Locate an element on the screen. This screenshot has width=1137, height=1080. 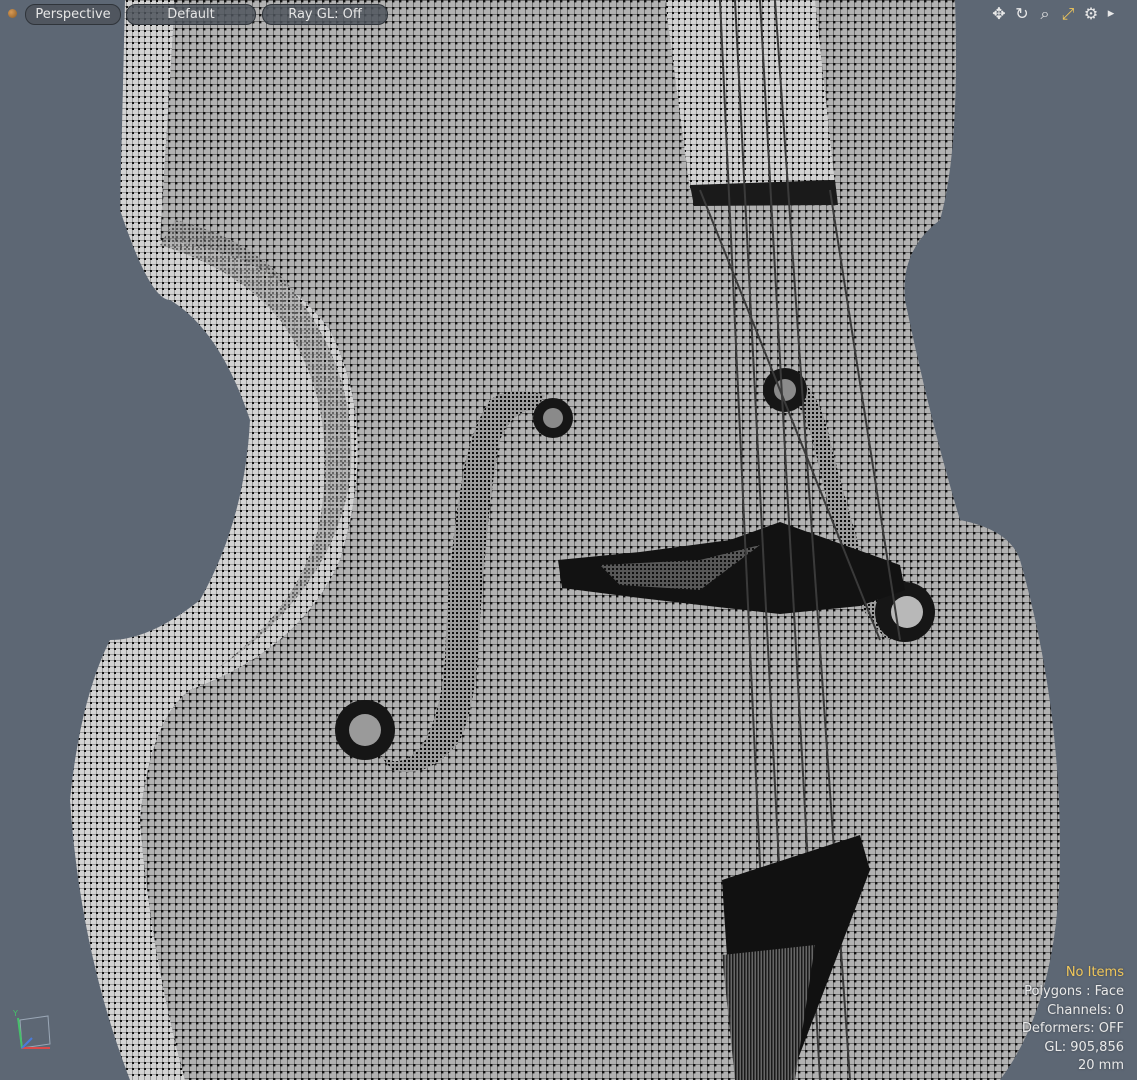
deformers-status: Deformers: OFF is located at coordinates (1072, 1029).